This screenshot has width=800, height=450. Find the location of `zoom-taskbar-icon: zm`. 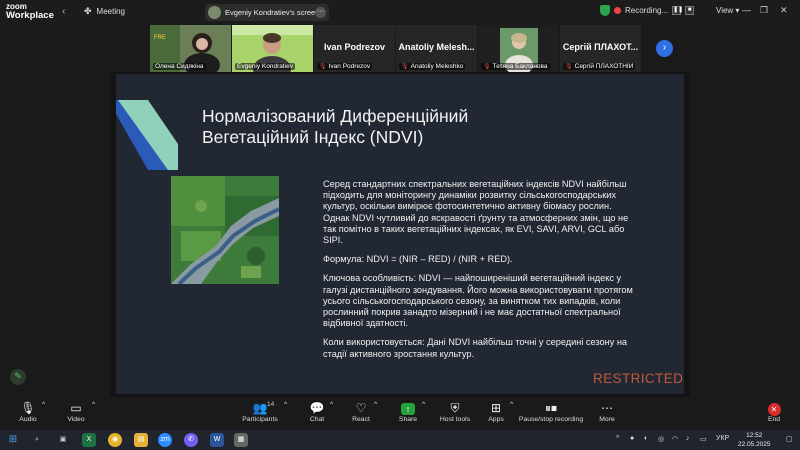

zoom-taskbar-icon: zm is located at coordinates (165, 440).